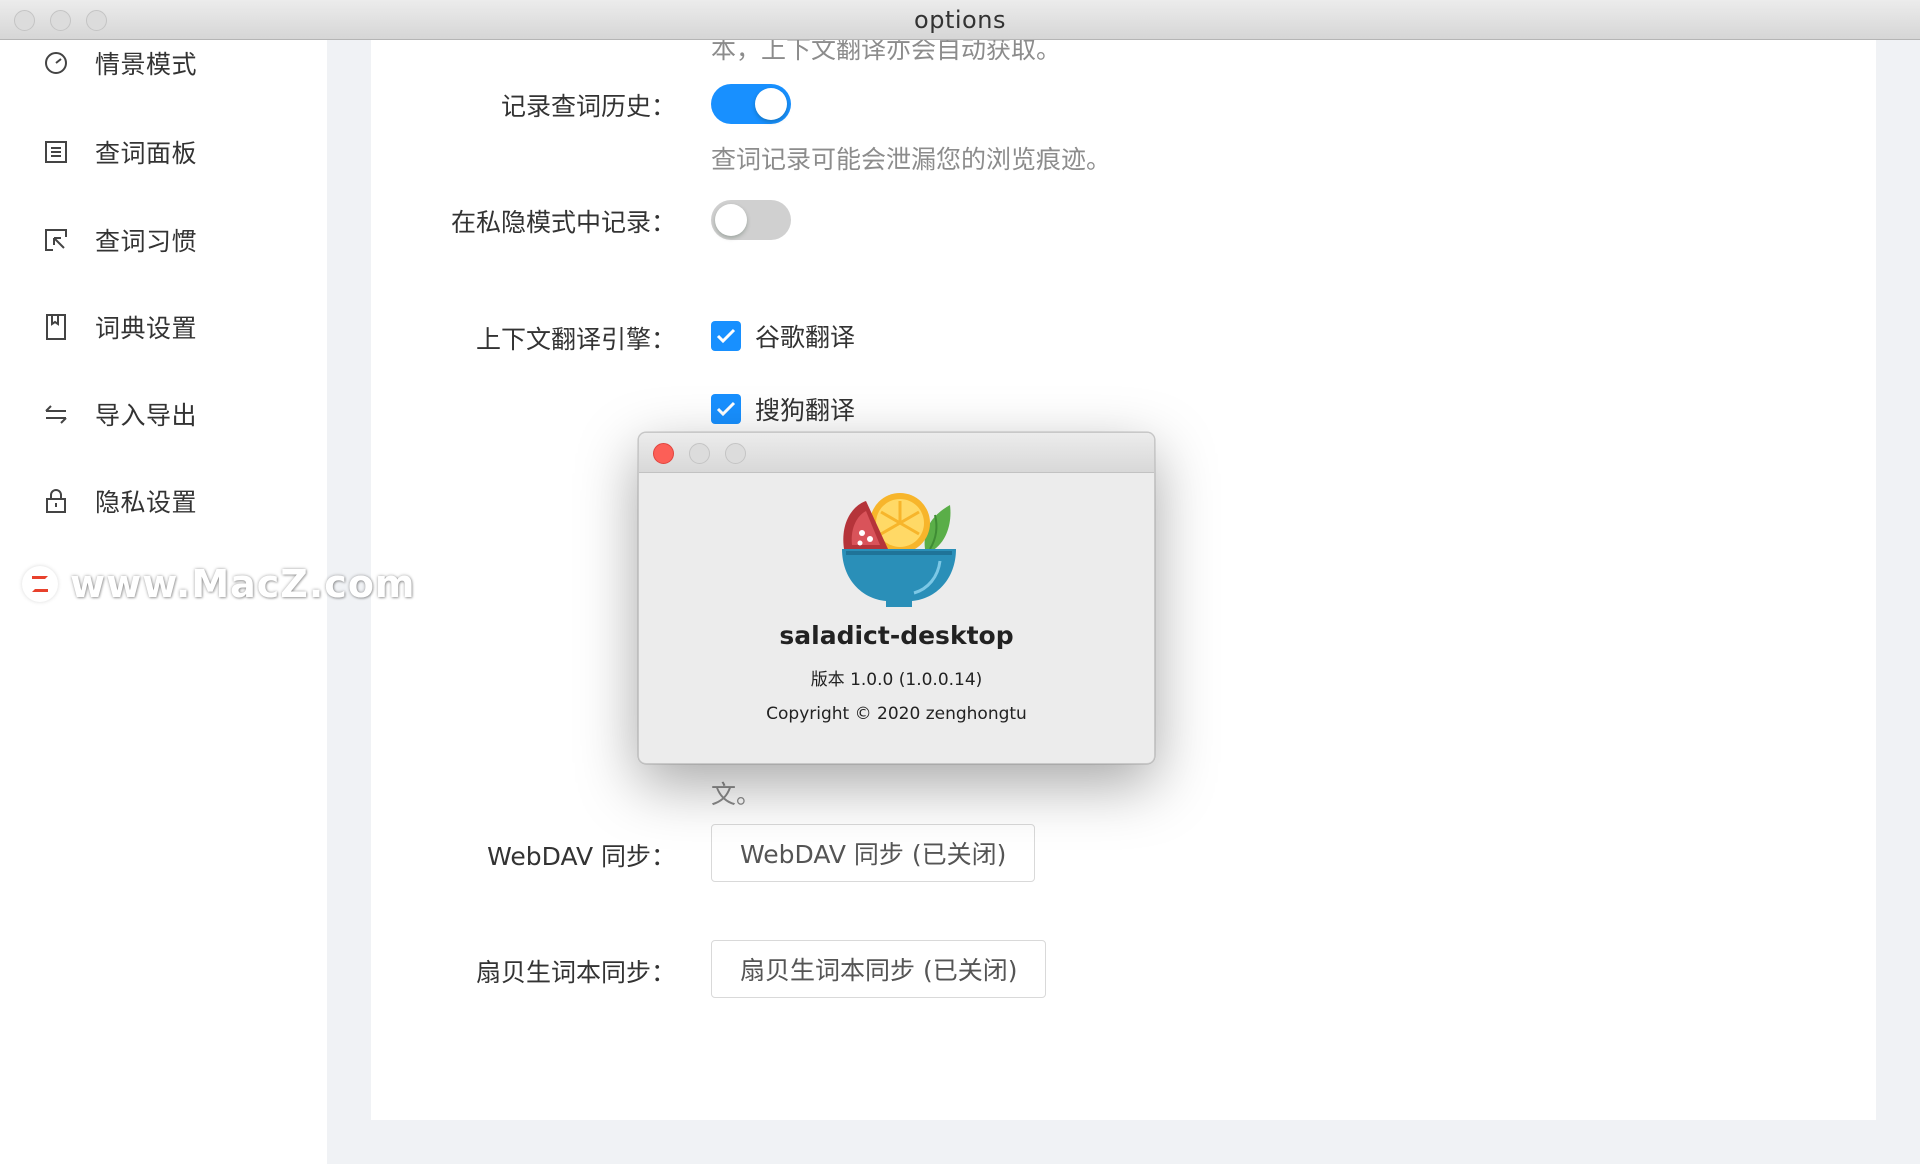 This screenshot has height=1164, width=1920. I want to click on shanbay-label: 扇贝生词本同步：, so click(575, 972).